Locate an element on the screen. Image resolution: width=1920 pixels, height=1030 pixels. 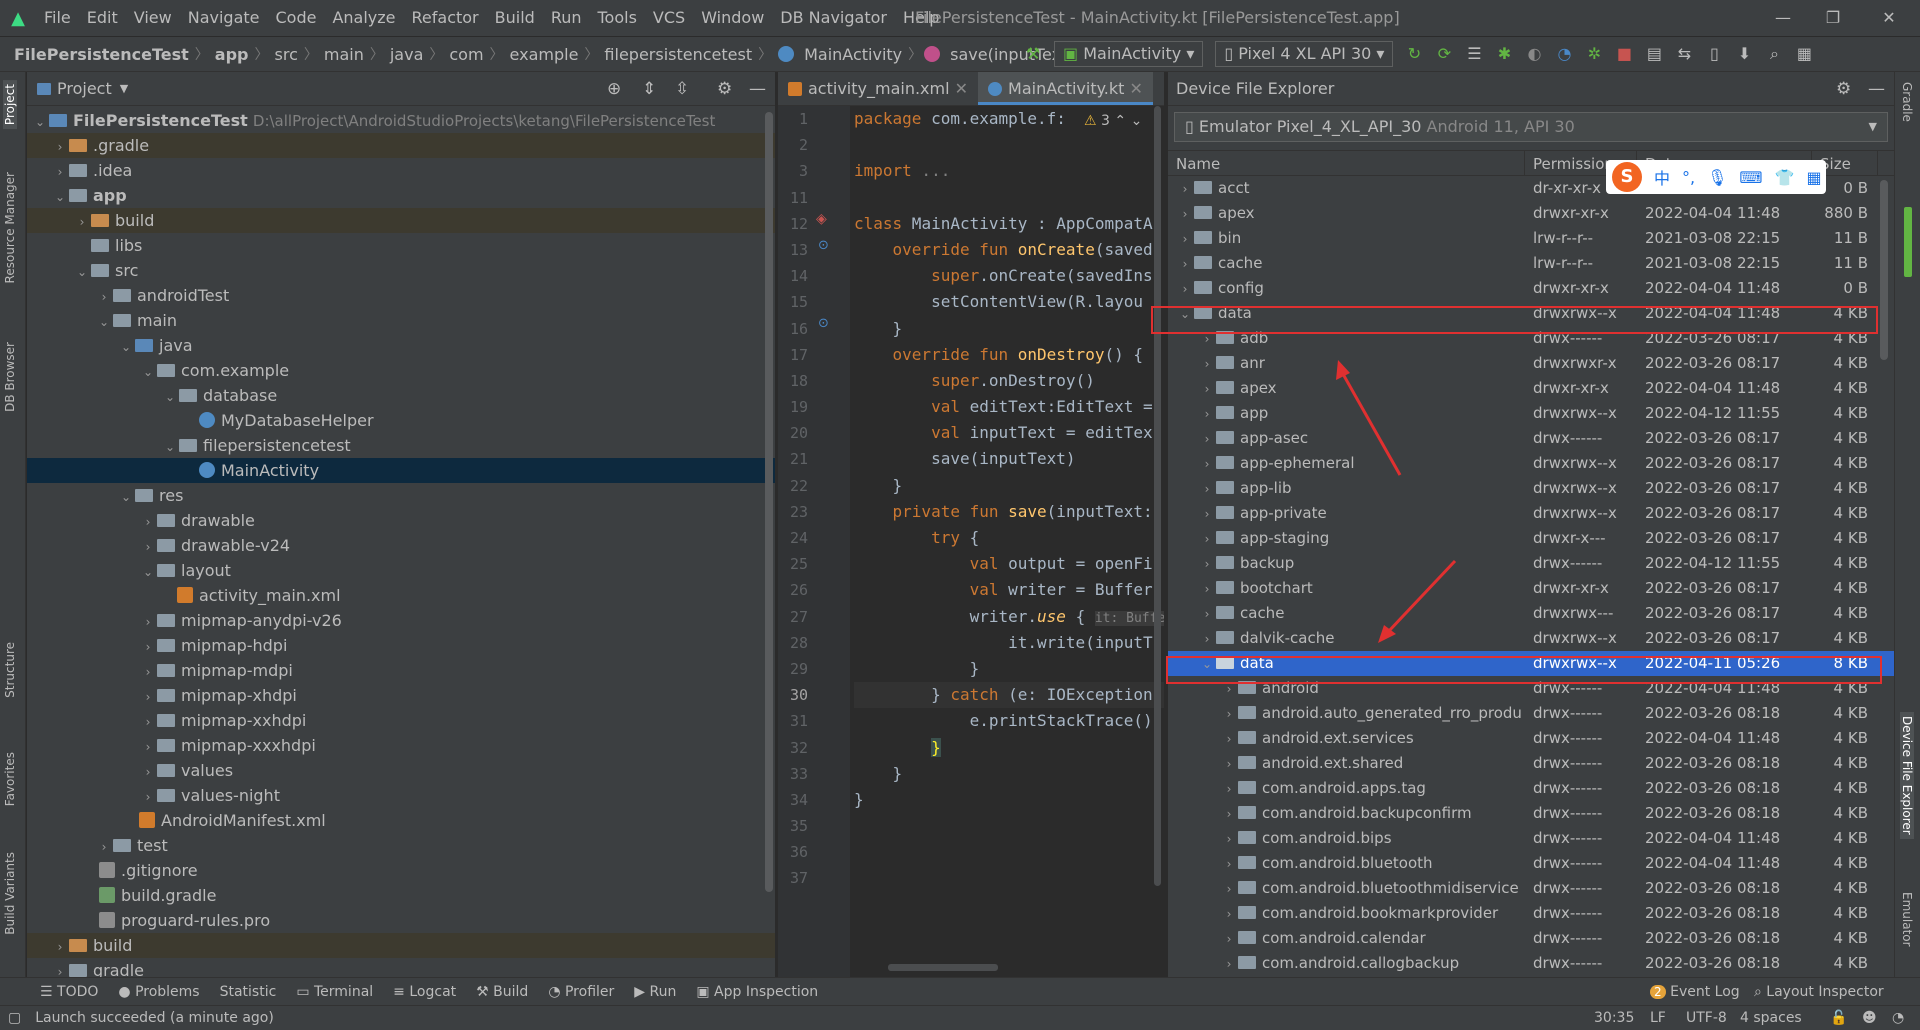
line-separator: LF is located at coordinates (1658, 1018).